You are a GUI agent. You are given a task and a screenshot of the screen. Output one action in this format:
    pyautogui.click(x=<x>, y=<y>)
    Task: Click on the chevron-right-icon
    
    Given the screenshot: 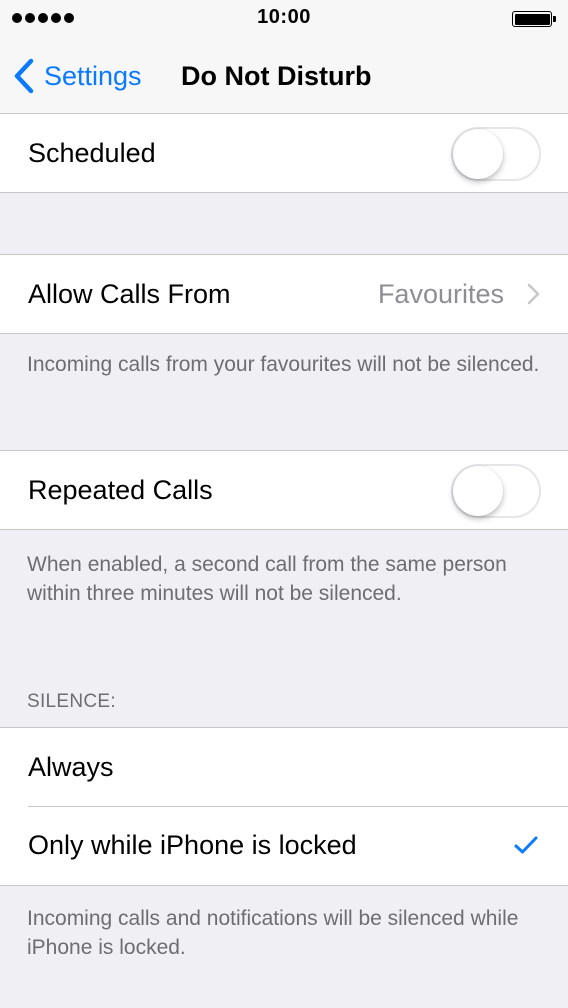 What is the action you would take?
    pyautogui.click(x=533, y=294)
    